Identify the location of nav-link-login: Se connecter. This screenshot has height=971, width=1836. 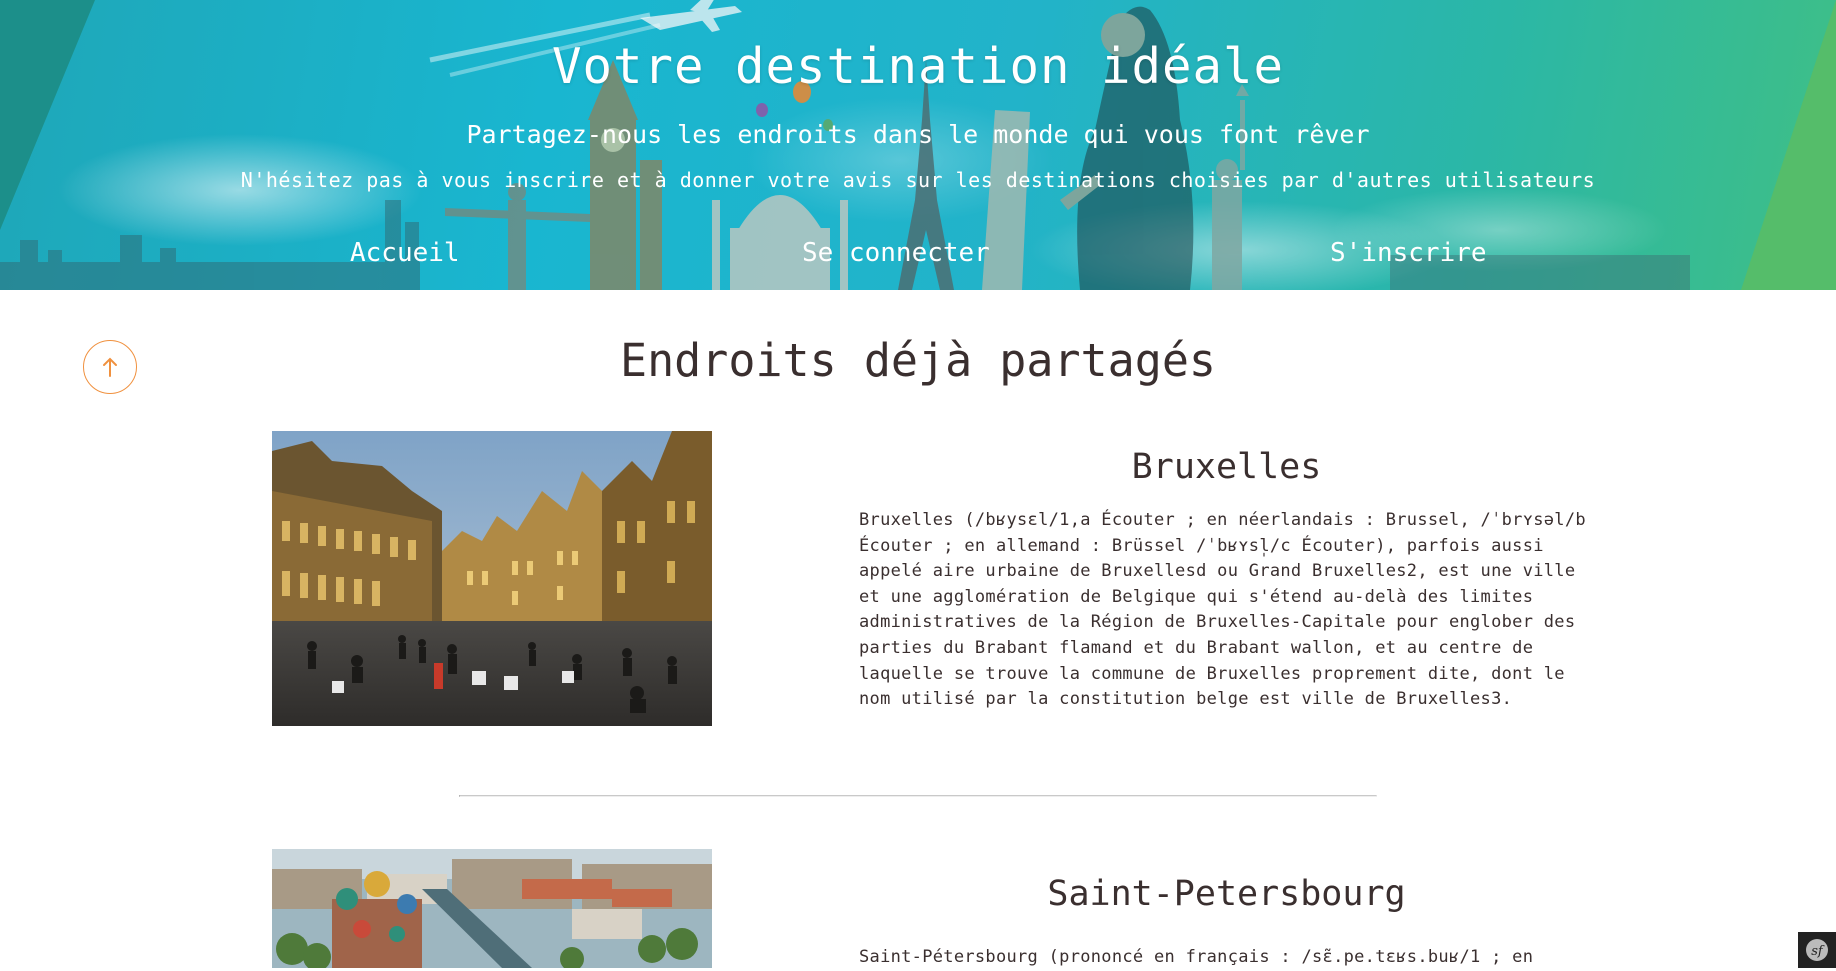
(896, 253).